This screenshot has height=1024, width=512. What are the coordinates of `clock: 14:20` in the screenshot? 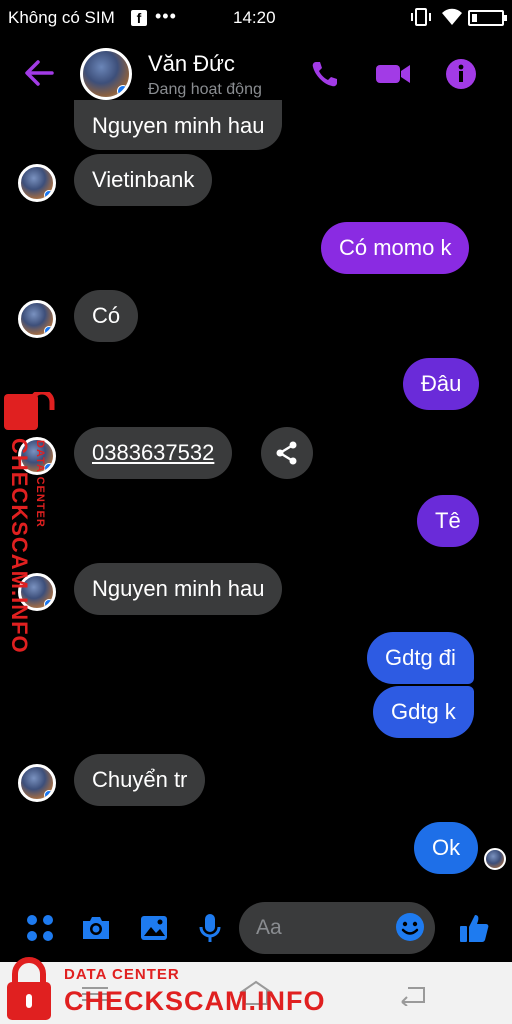 It's located at (254, 17).